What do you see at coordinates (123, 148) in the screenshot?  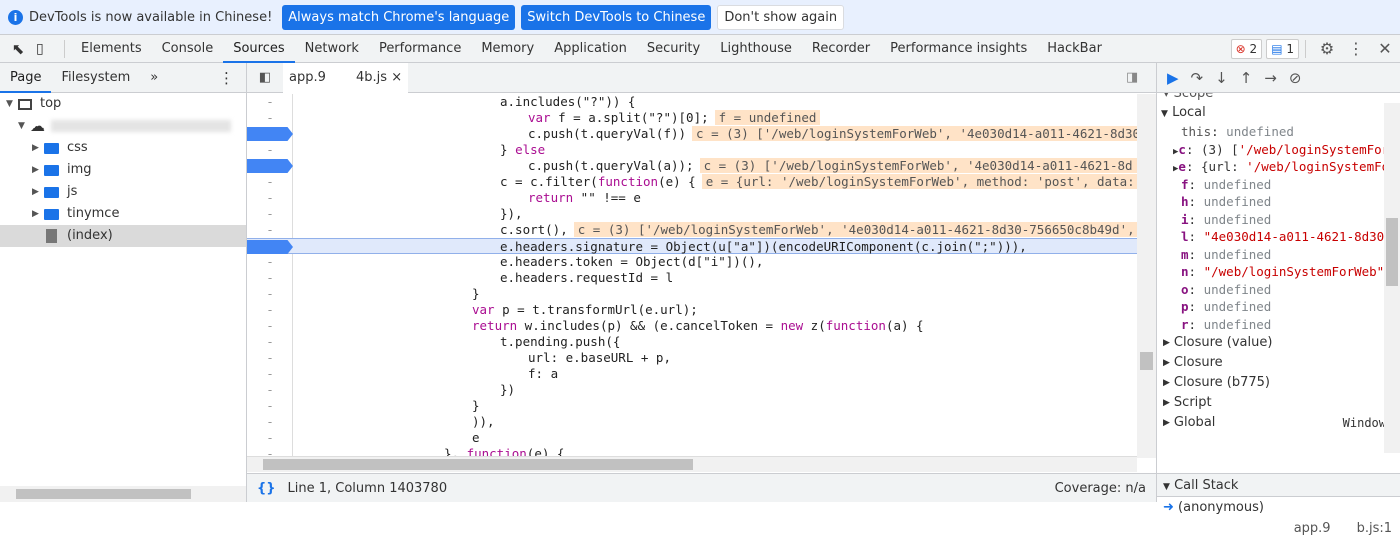 I see `tree-folder-css: ▶ css` at bounding box center [123, 148].